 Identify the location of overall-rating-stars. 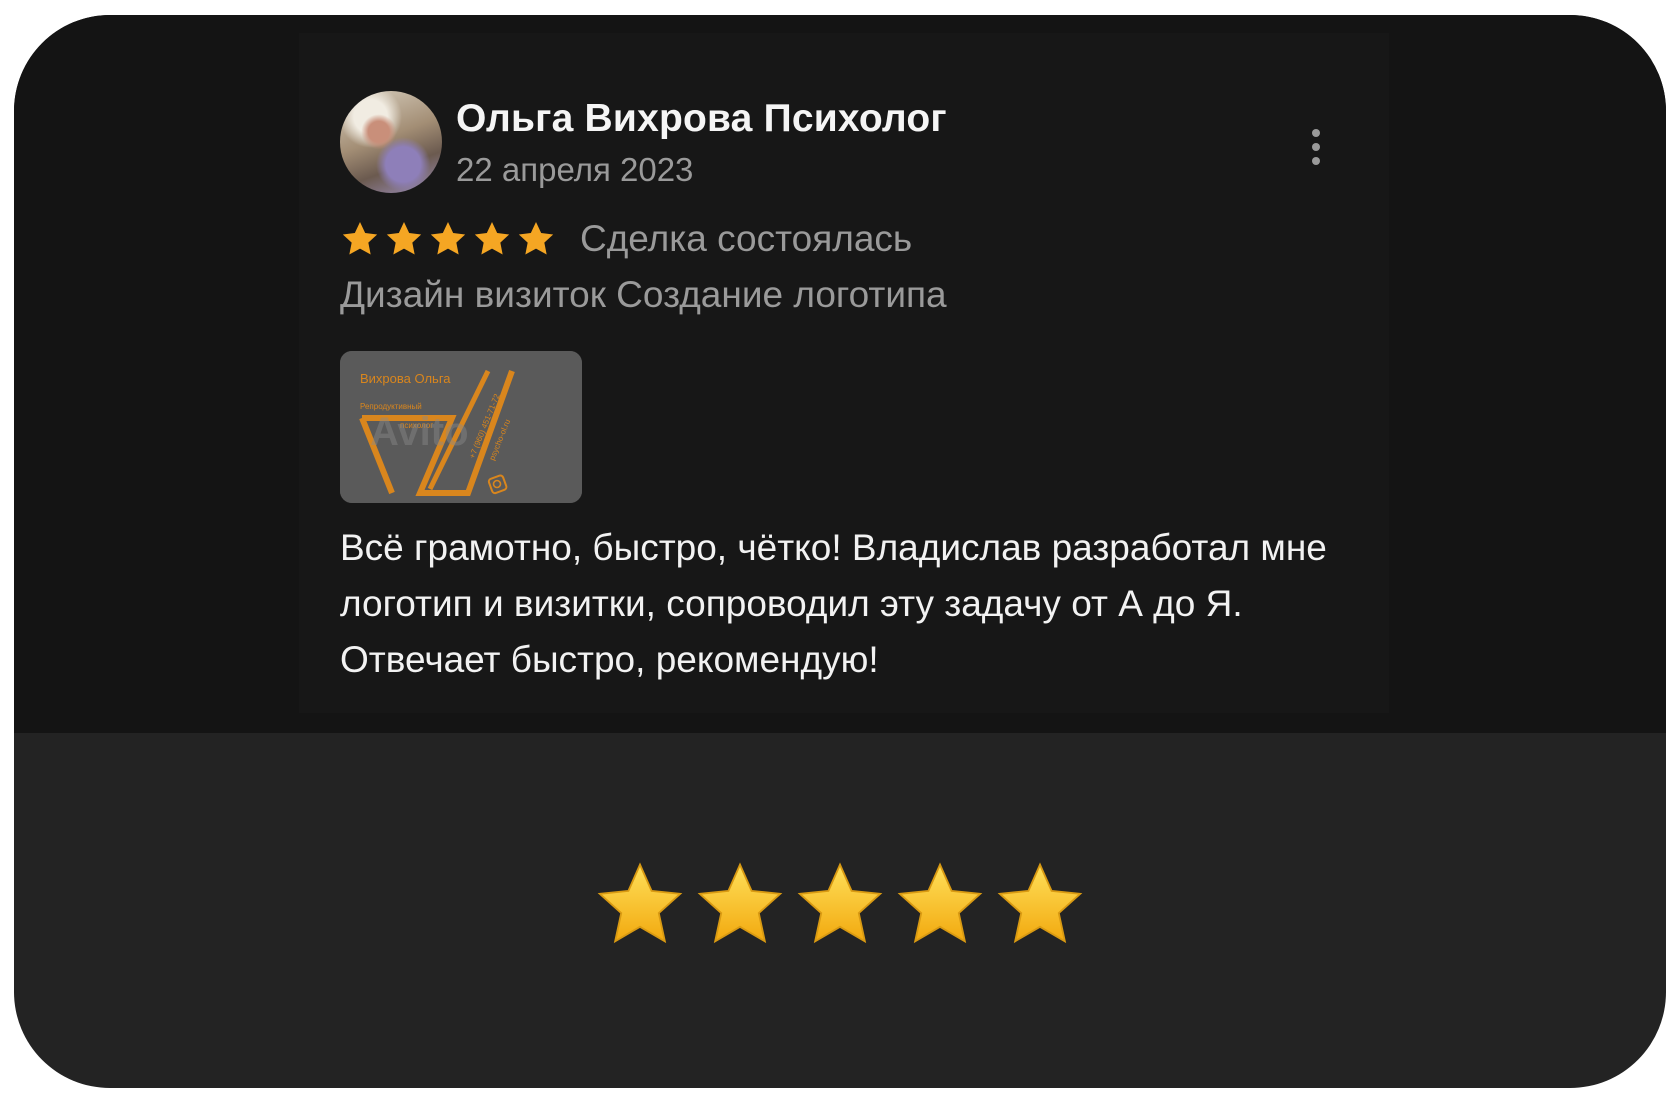
(840, 906).